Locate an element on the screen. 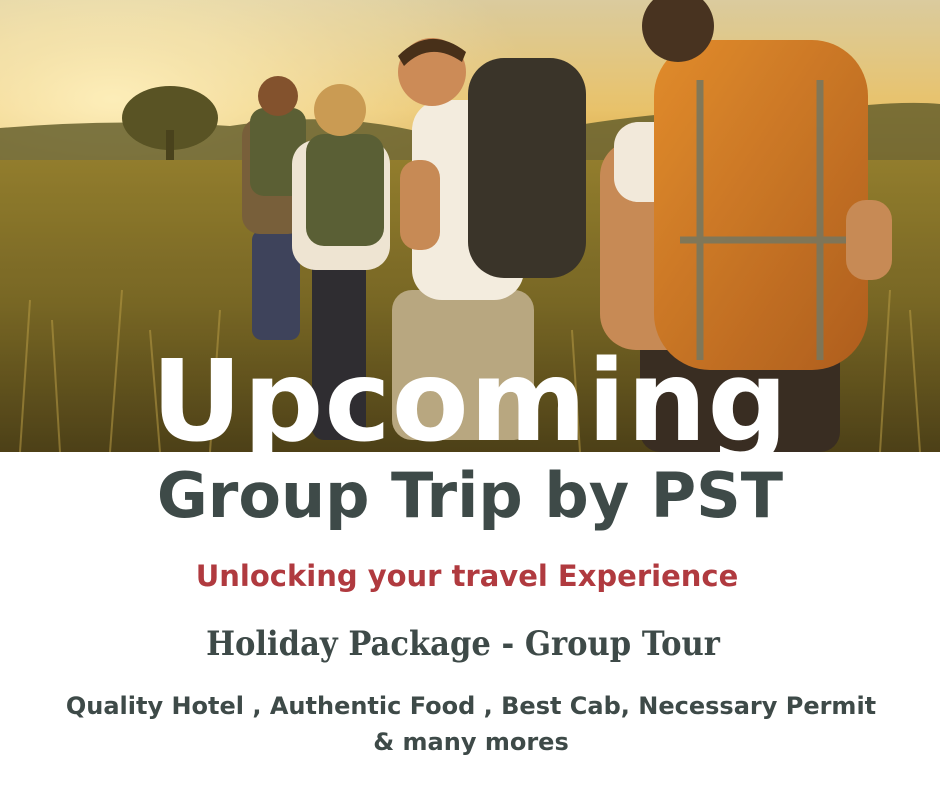 The width and height of the screenshot is (940, 788). package-title: Holiday Package - Group Tour is located at coordinates (463, 644).